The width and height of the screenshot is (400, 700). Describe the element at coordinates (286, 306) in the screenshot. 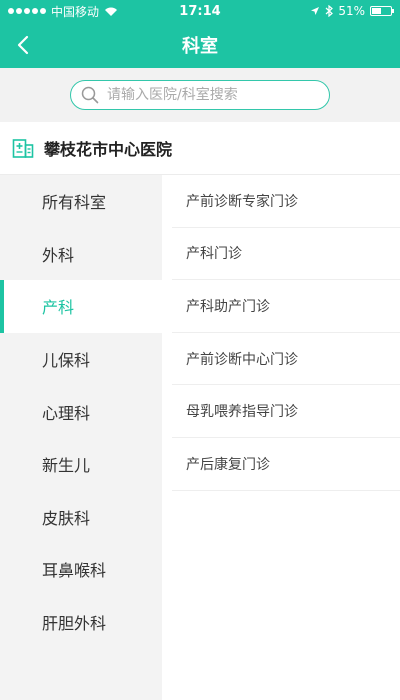

I see `clinic-item: 产科助产门诊` at that location.